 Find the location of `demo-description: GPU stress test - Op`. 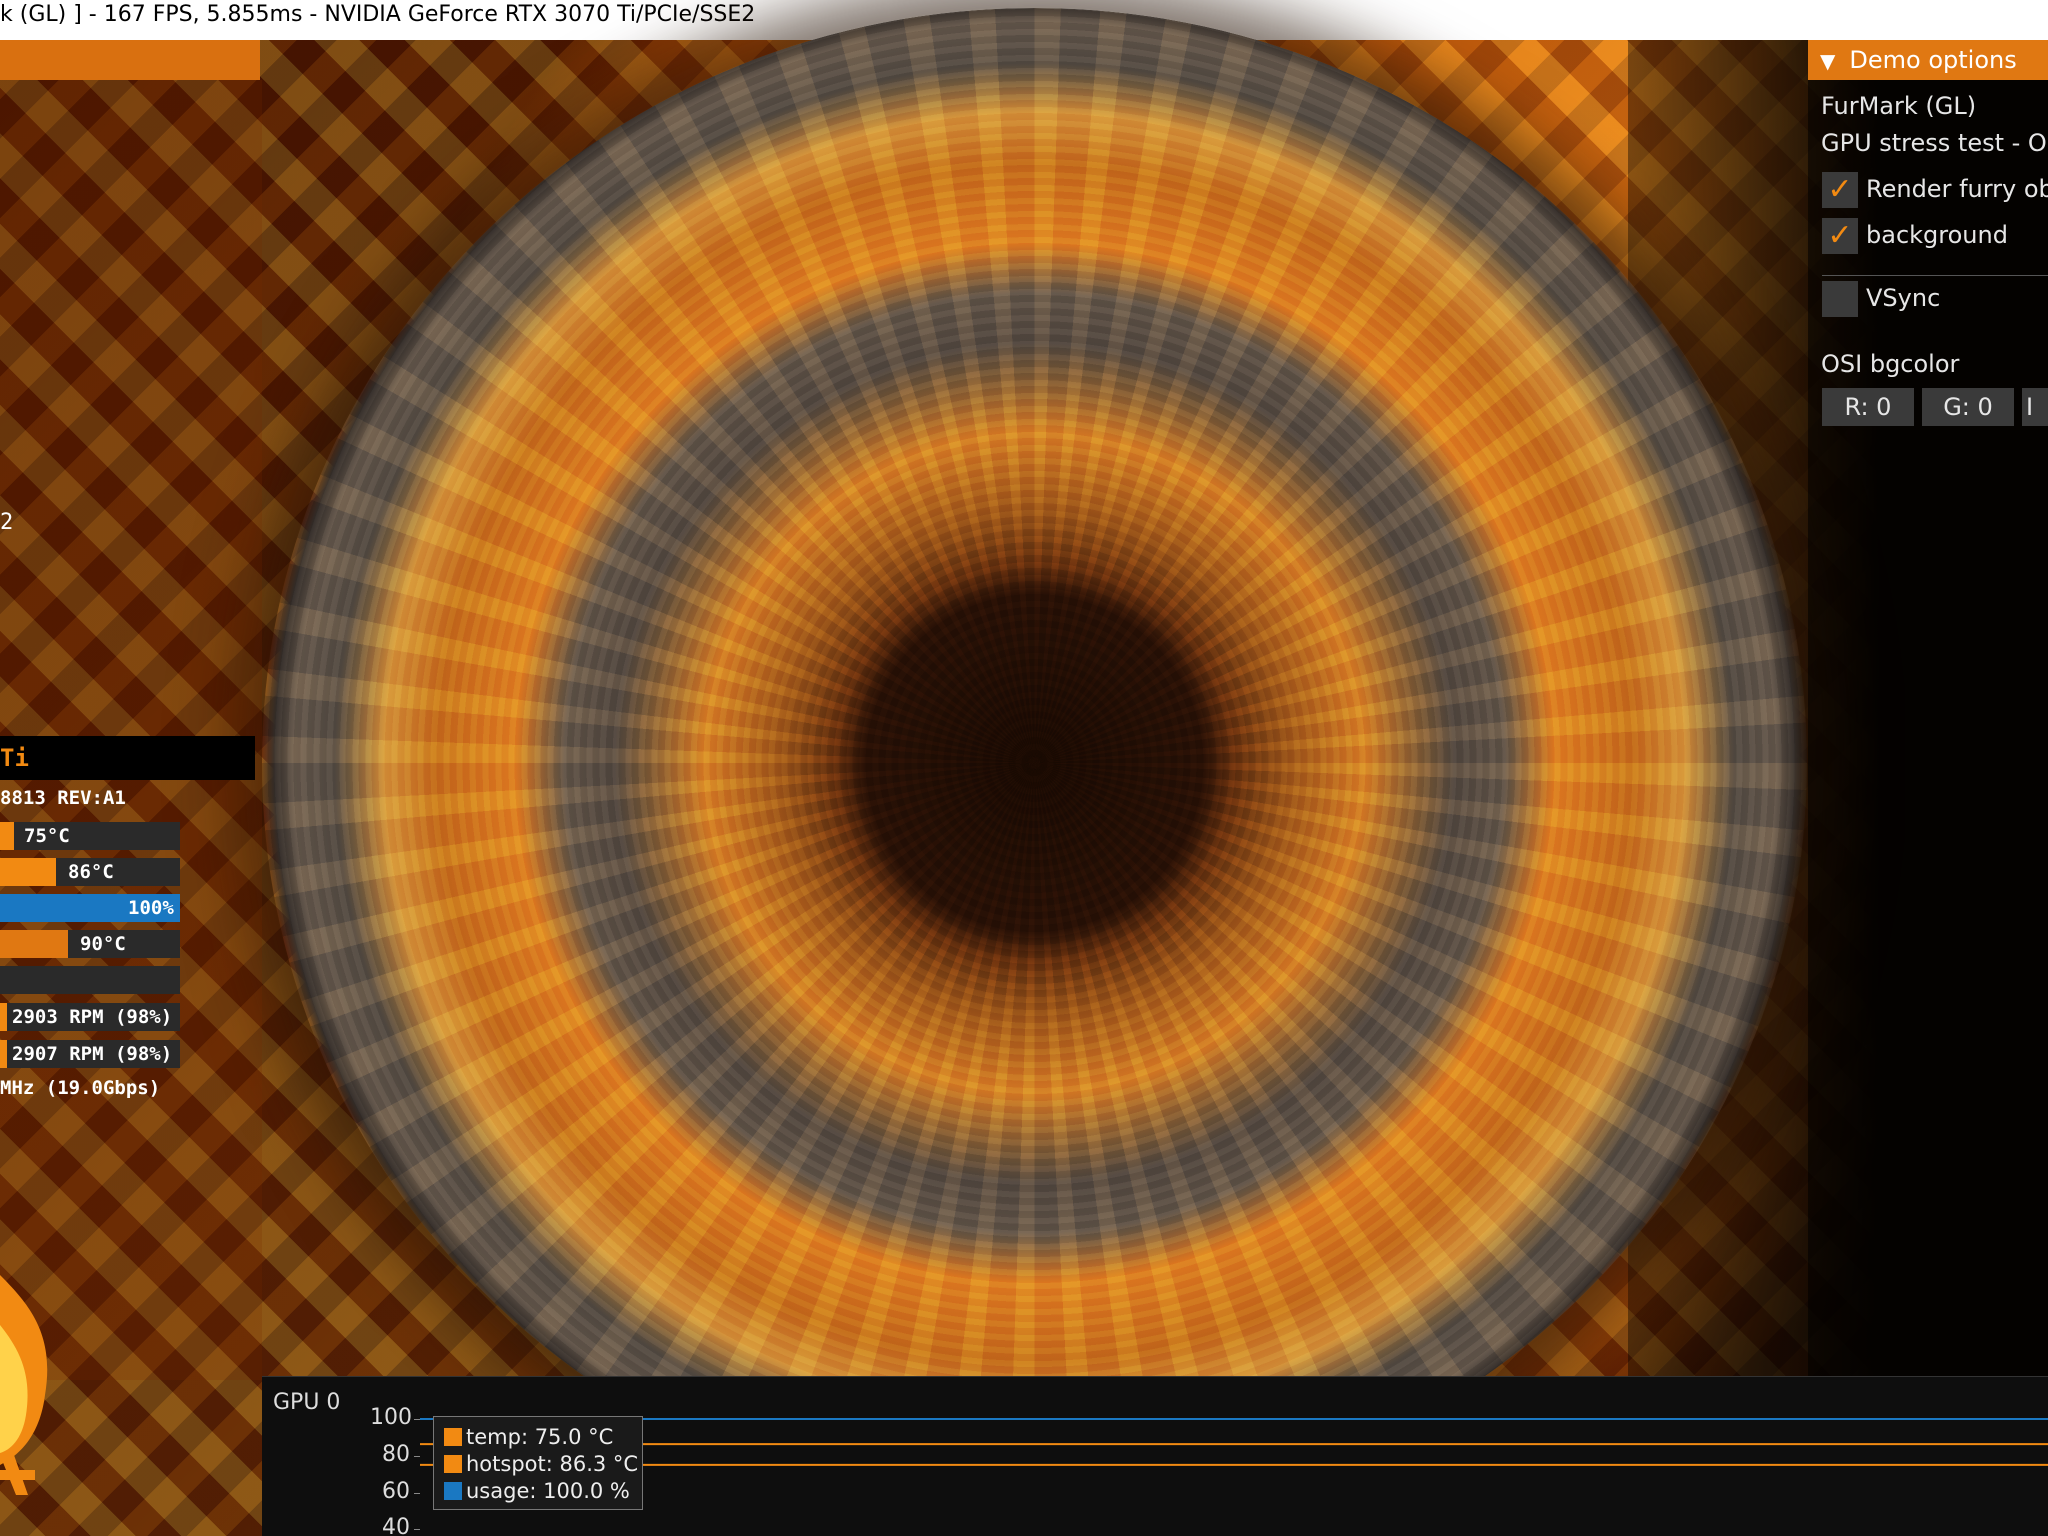

demo-description: GPU stress test - Op is located at coordinates (1934, 143).